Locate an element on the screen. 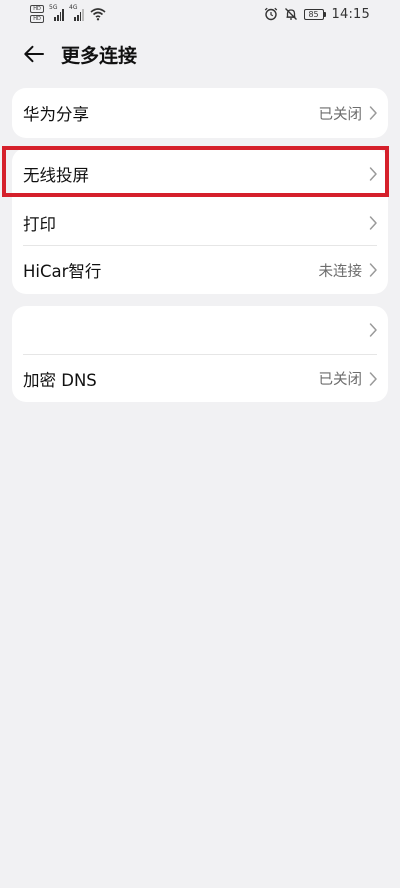 This screenshot has width=400, height=888. row-status: 未连接 is located at coordinates (340, 271).